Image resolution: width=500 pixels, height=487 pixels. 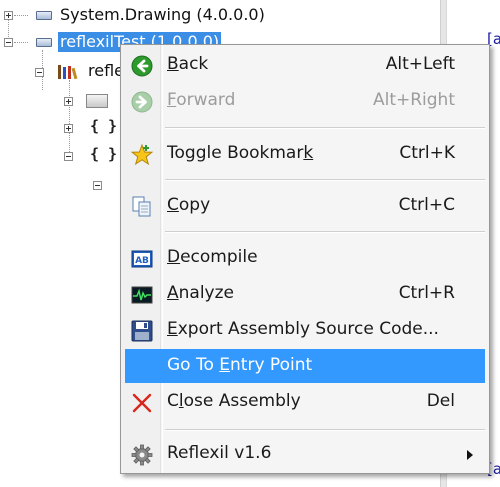 I want to click on analyze-icon, so click(x=142, y=295).